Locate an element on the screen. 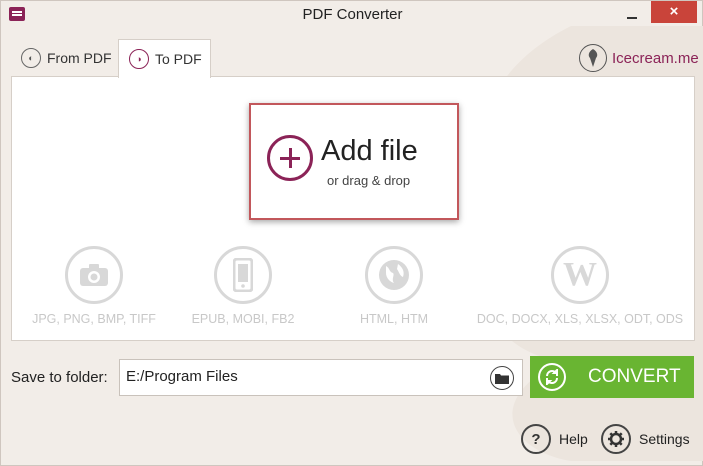 This screenshot has height=466, width=703. format-html-label: HTML, HTM is located at coordinates (394, 319).